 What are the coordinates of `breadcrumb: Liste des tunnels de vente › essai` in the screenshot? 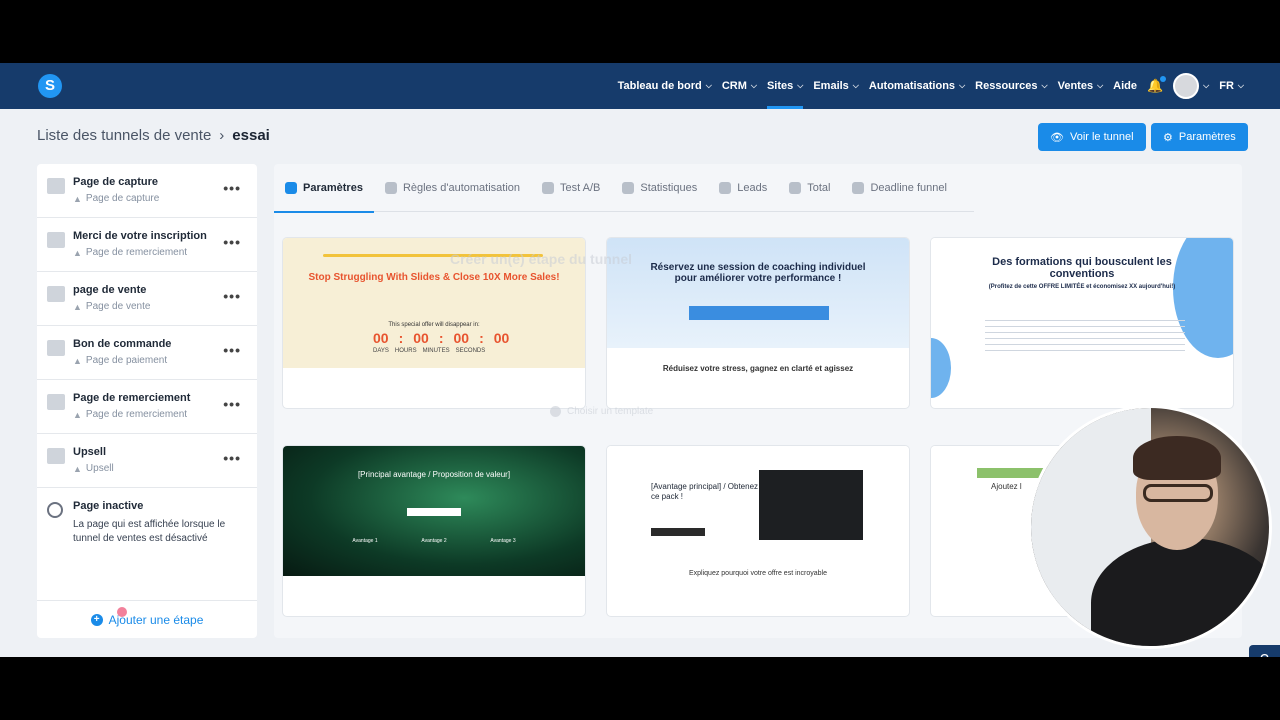 It's located at (153, 135).